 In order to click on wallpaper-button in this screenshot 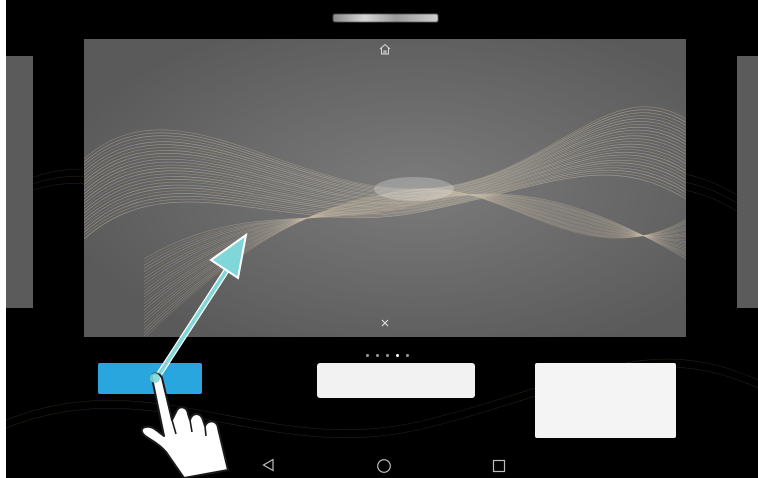, I will do `click(150, 378)`.